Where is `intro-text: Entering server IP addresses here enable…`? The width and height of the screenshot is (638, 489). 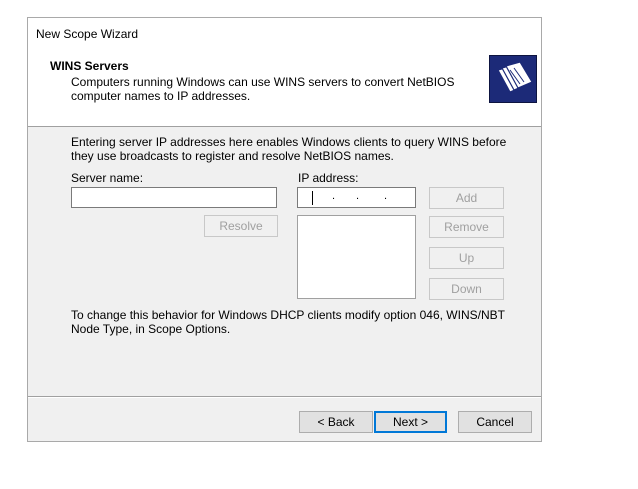 intro-text: Entering server IP addresses here enable… is located at coordinates (289, 149).